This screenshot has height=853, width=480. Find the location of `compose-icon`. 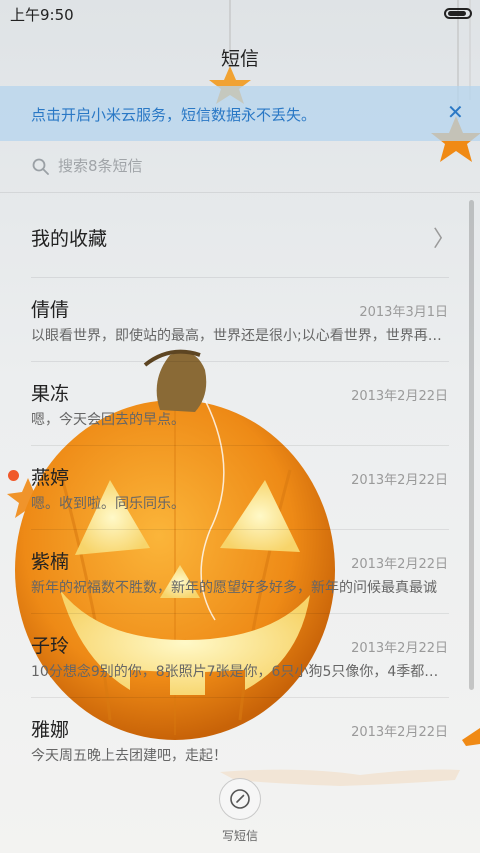

compose-icon is located at coordinates (240, 799).